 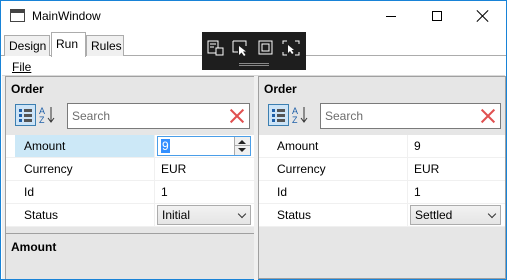 I want to click on status-dropdown: Initial, so click(x=204, y=215).